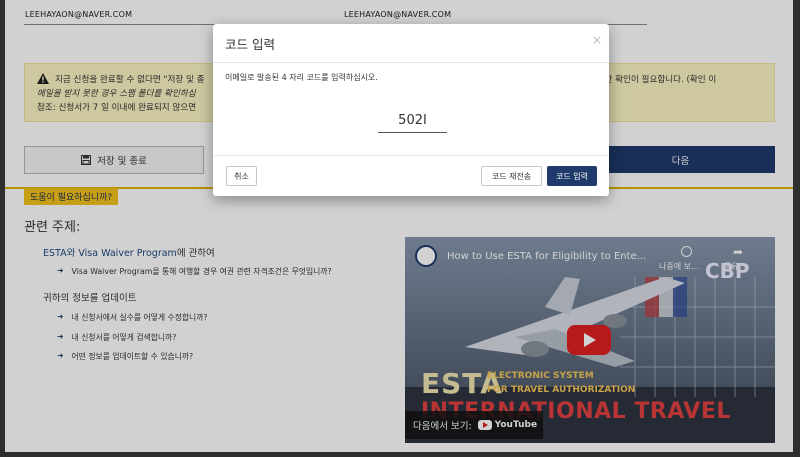 This screenshot has height=457, width=800. What do you see at coordinates (250, 44) in the screenshot?
I see `modal-title: 코드 입력` at bounding box center [250, 44].